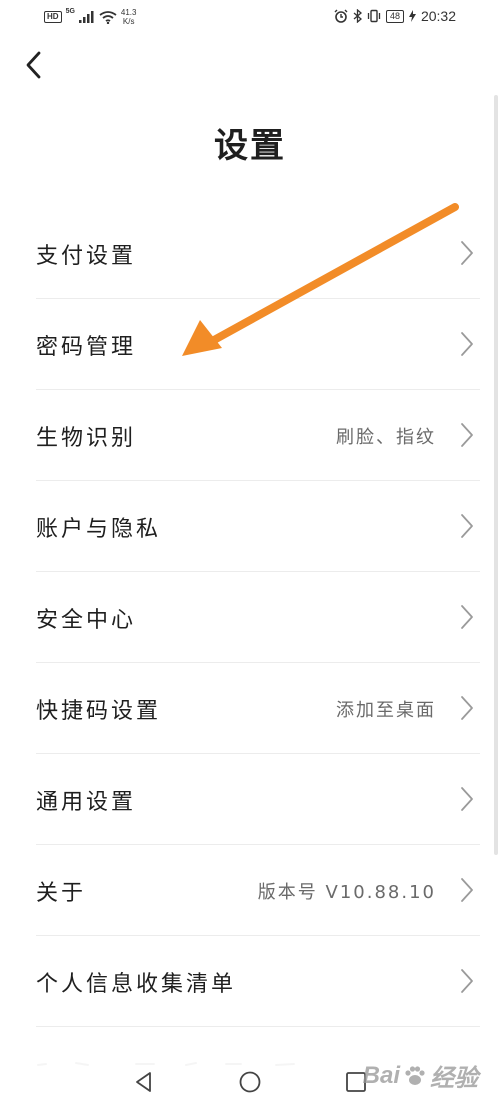 This screenshot has width=500, height=1111. What do you see at coordinates (86, 347) in the screenshot?
I see `item-label: 密码管理` at bounding box center [86, 347].